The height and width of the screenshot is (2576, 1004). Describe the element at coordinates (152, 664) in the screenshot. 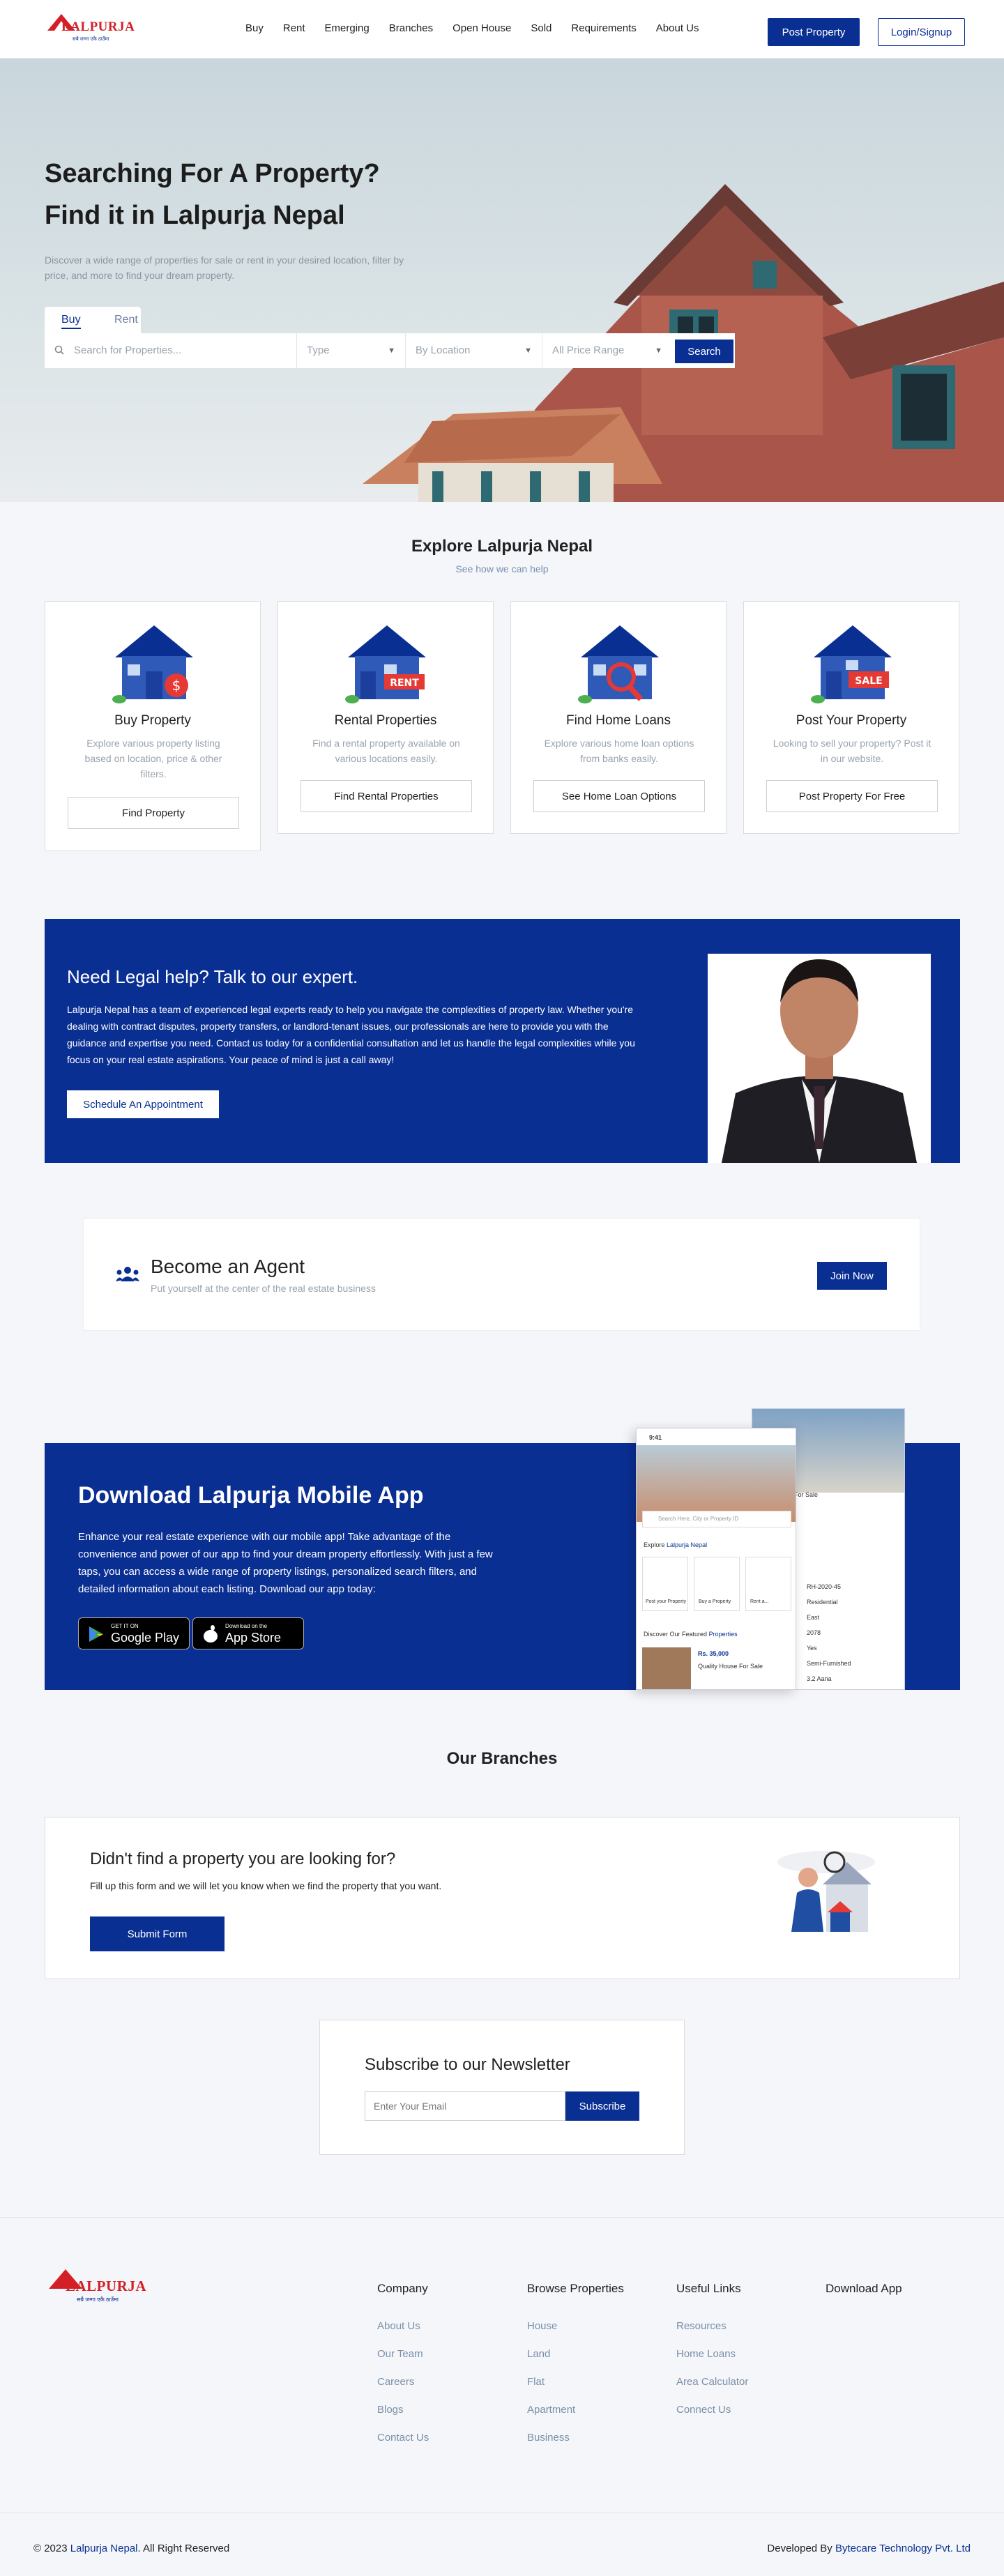

I see `buy-house-icon: $` at that location.